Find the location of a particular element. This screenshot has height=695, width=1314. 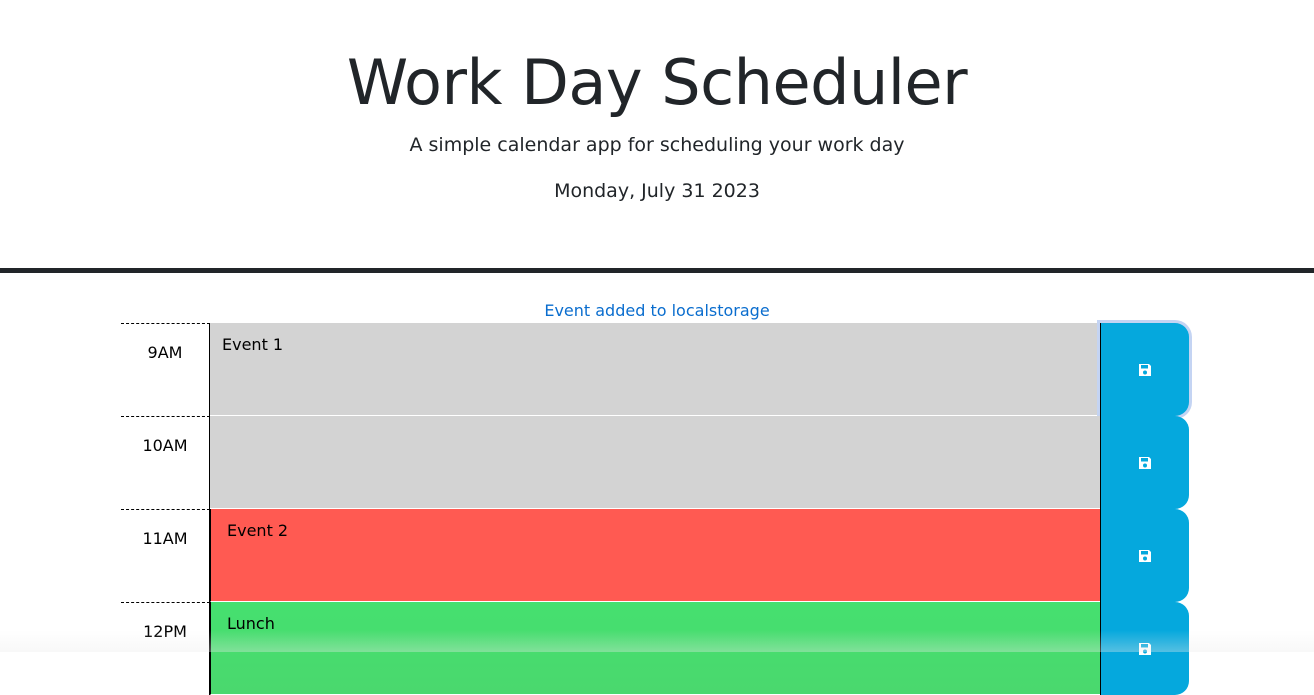

time-block-9am: 9AM Event 1 is located at coordinates (655, 369).